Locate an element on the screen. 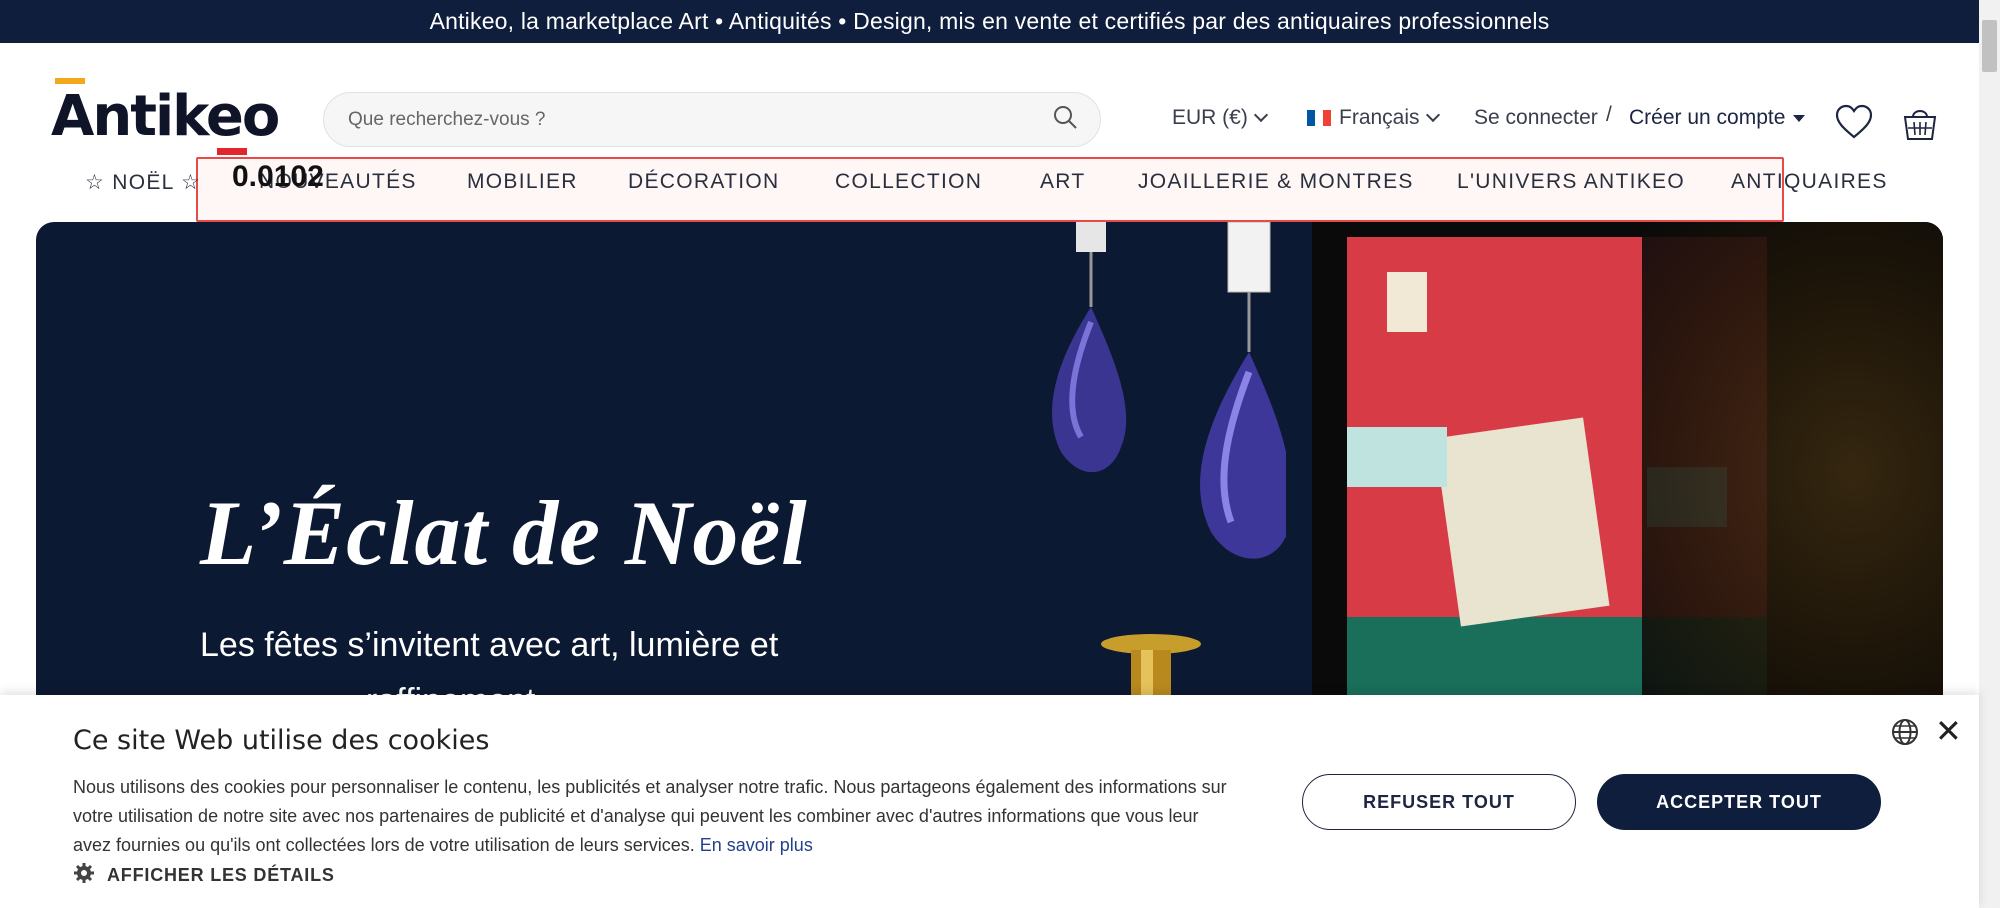 The height and width of the screenshot is (908, 2000). search-bar is located at coordinates (712, 119).